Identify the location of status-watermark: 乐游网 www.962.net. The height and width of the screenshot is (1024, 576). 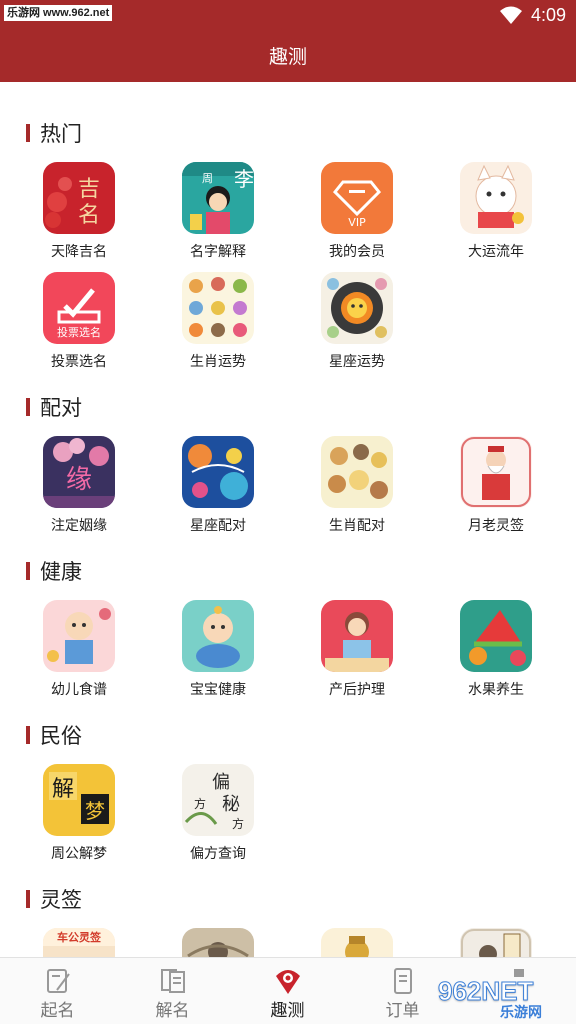
(58, 13).